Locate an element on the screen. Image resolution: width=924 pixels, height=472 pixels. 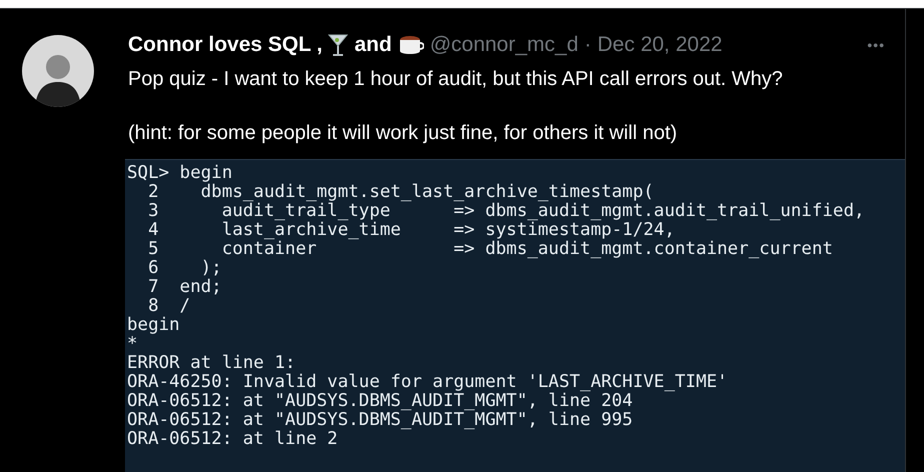
terminal-line: * is located at coordinates (132, 344).